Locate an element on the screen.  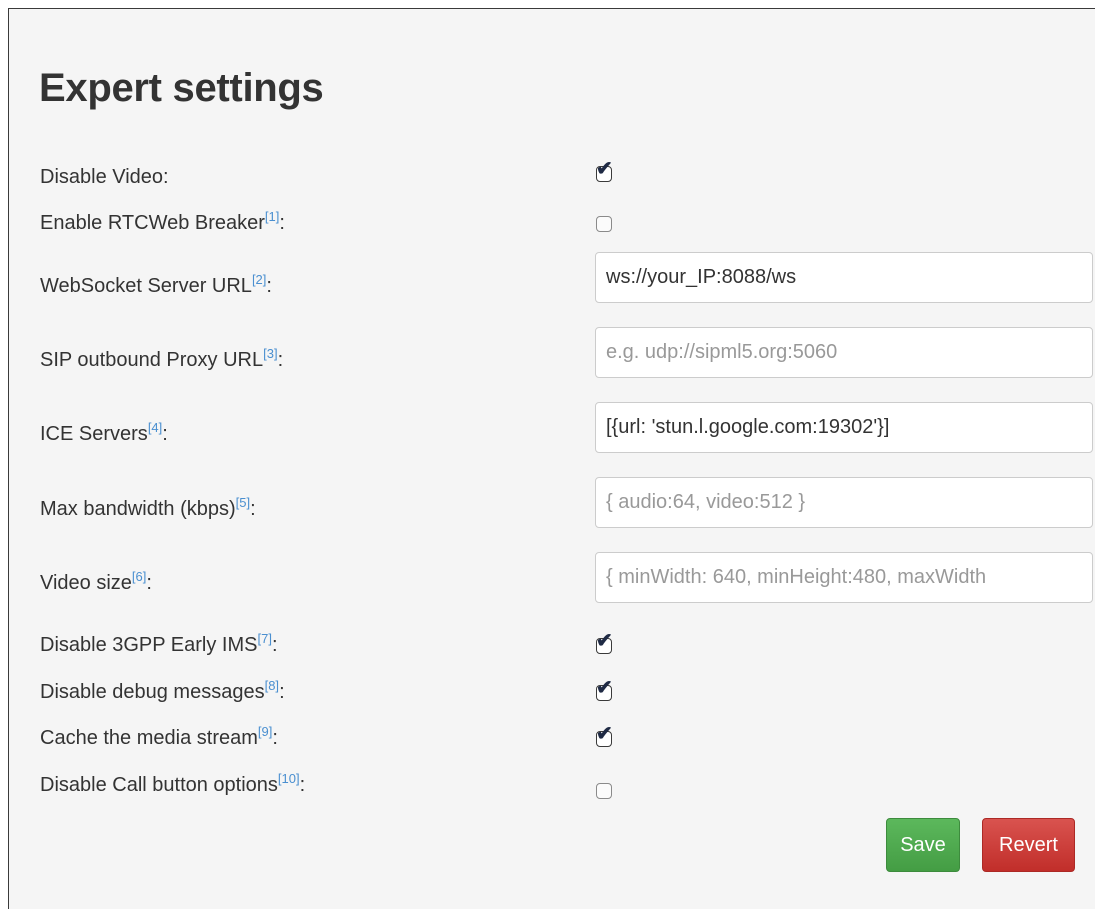
footnote-link-8: [8] is located at coordinates (272, 685).